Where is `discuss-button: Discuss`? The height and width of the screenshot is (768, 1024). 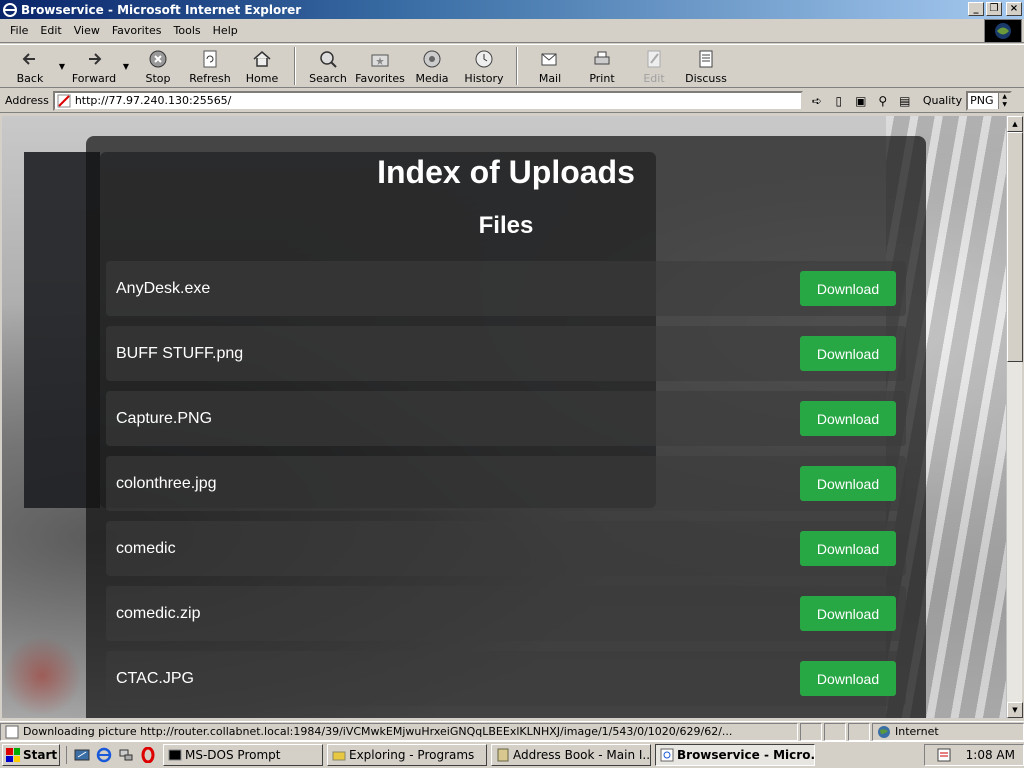
discuss-button: Discuss is located at coordinates (706, 66).